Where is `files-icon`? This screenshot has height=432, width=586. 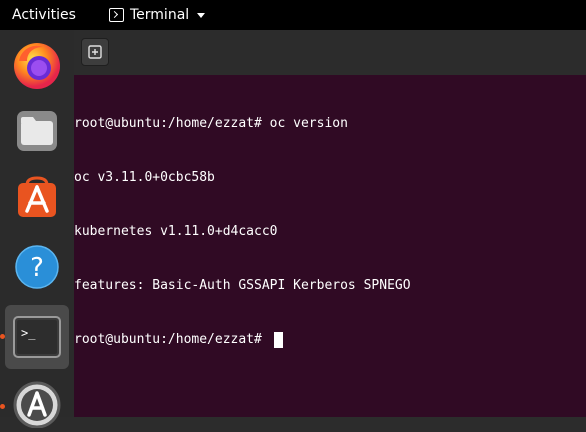
files-icon is located at coordinates (37, 131).